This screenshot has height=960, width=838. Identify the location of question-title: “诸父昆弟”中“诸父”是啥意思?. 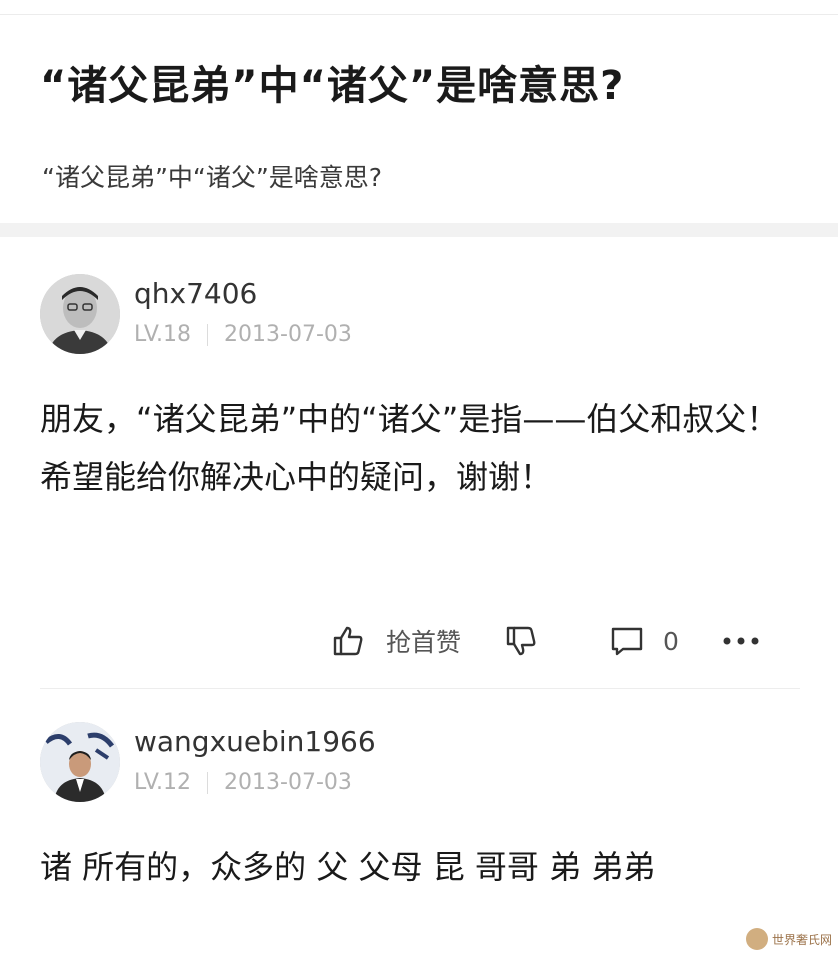
(332, 86).